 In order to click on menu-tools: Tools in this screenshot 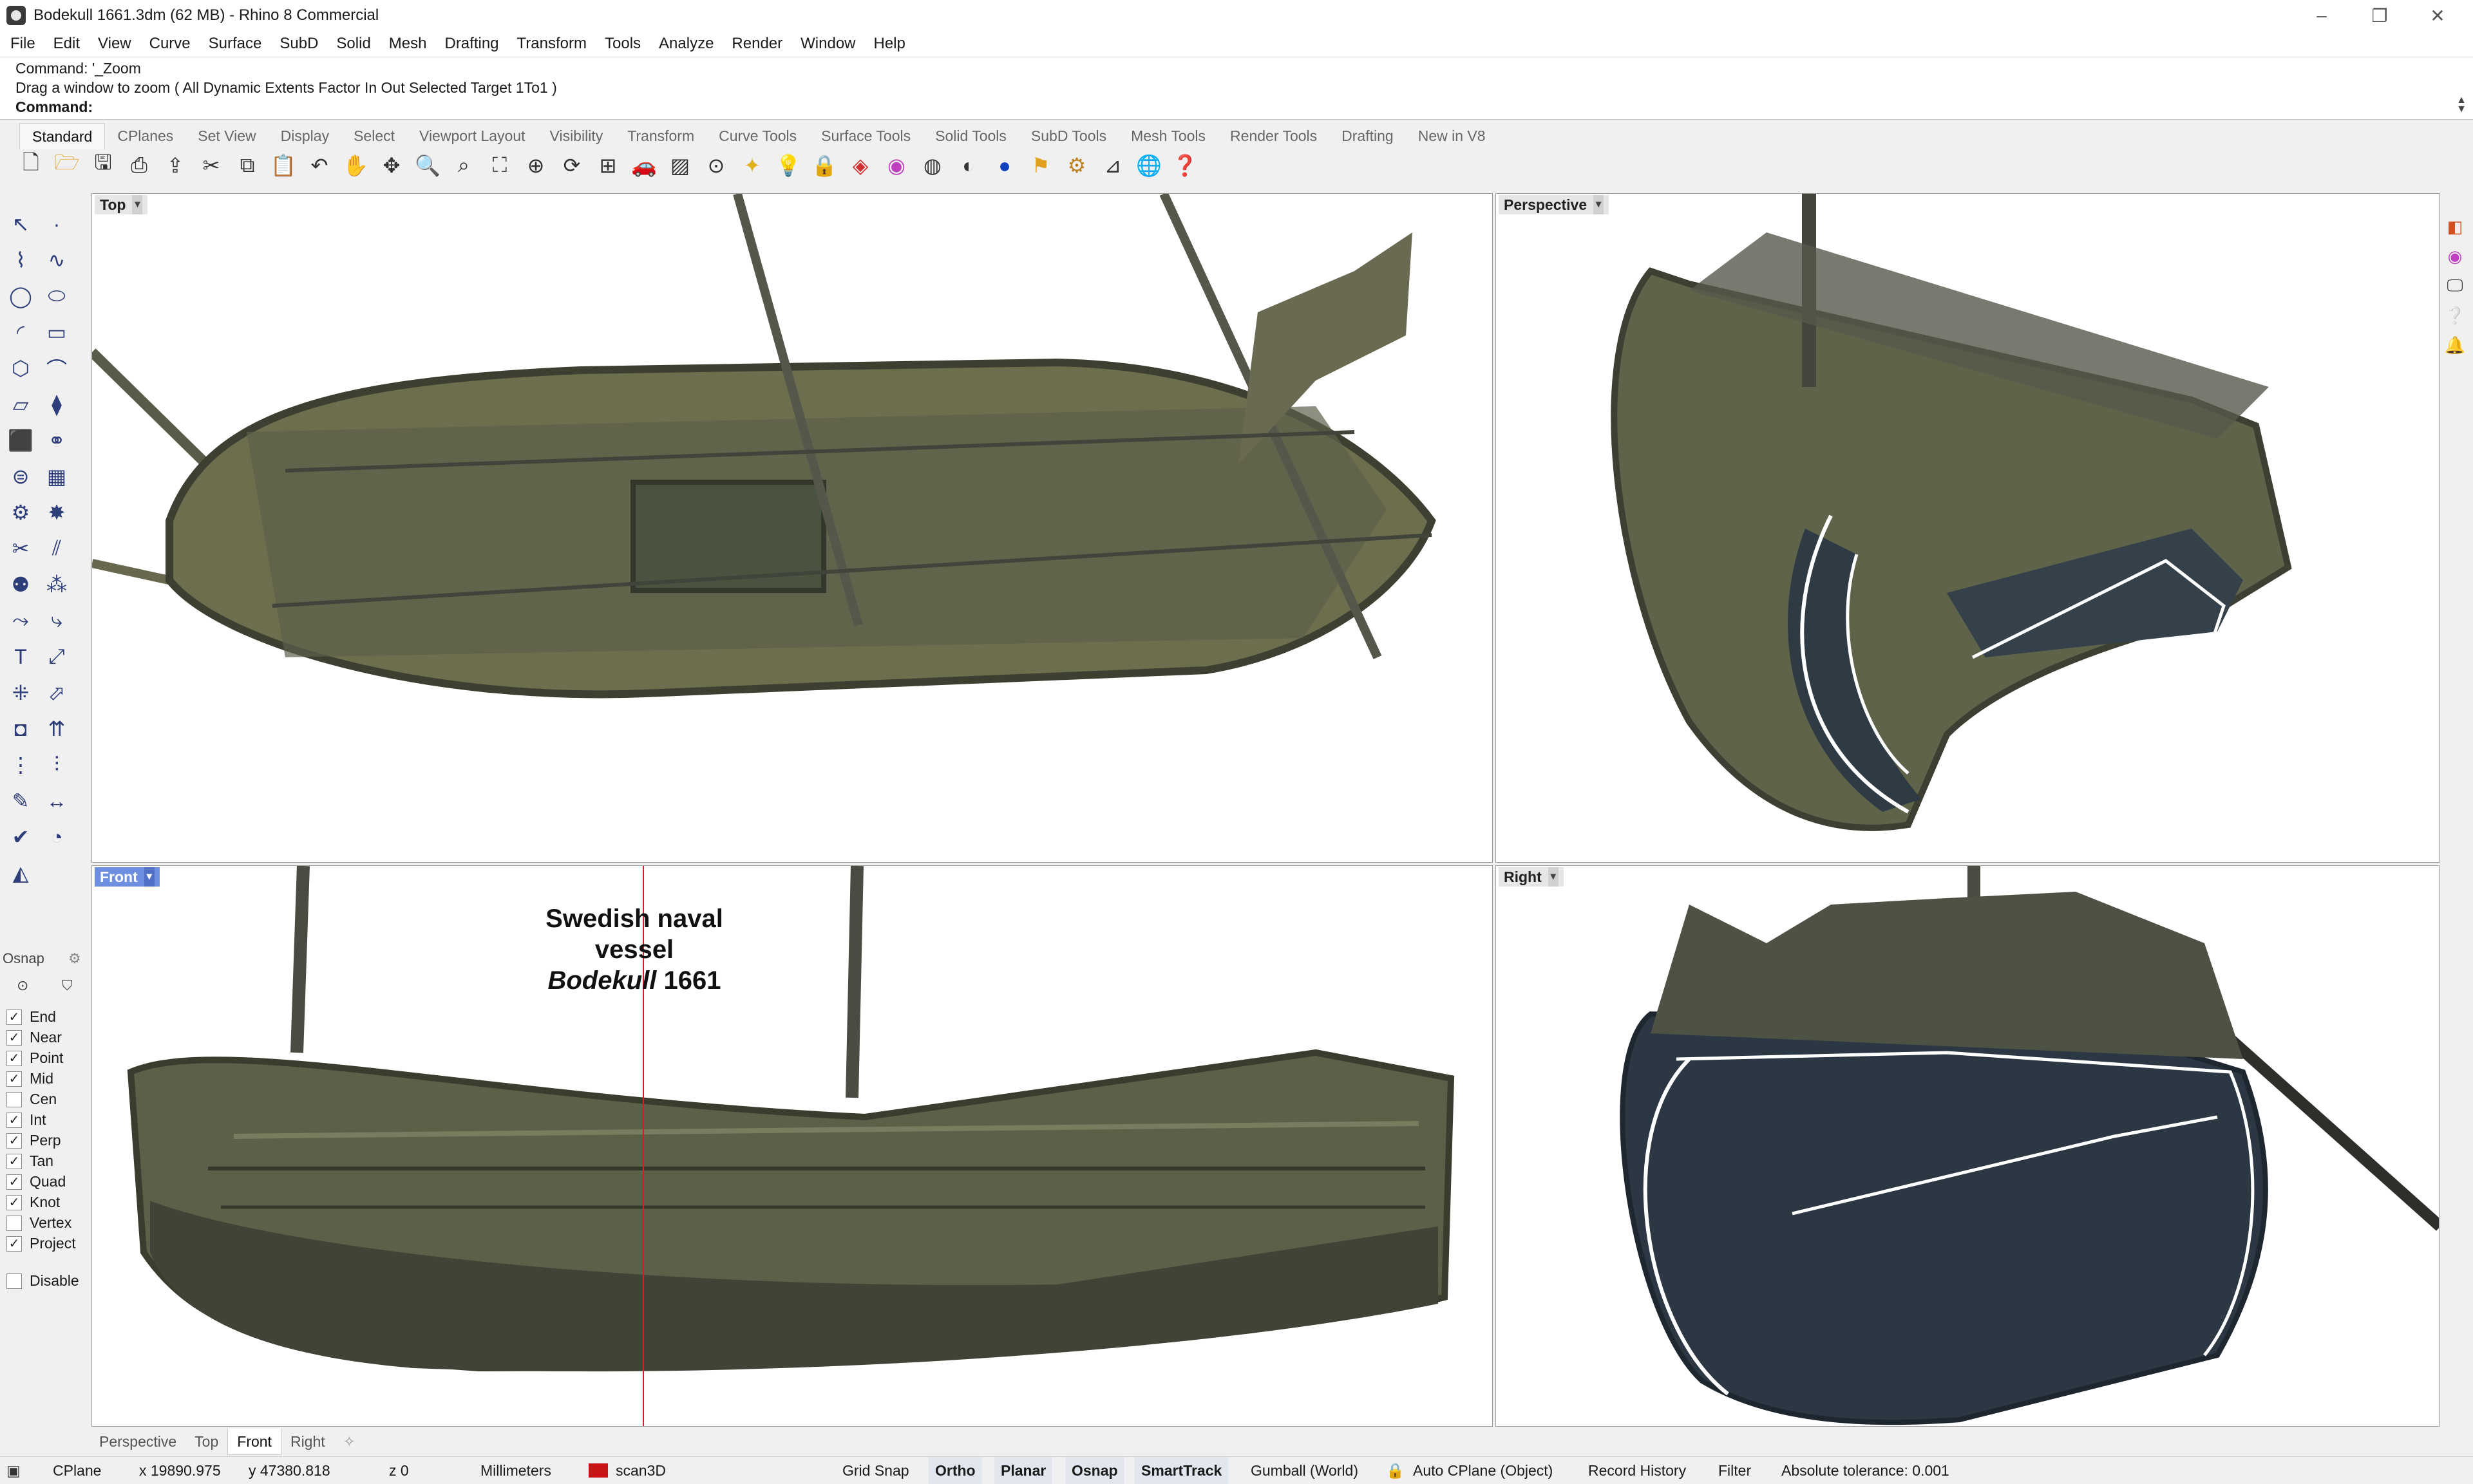, I will do `click(623, 44)`.